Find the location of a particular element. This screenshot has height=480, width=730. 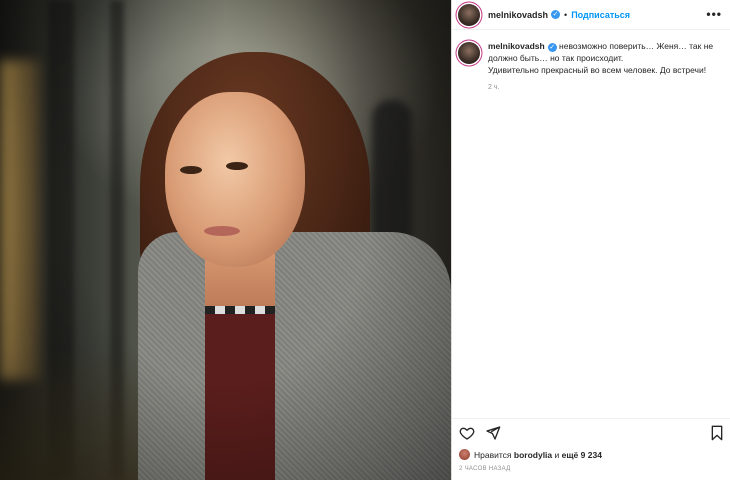

caption-time: 2 ч. is located at coordinates (493, 87).